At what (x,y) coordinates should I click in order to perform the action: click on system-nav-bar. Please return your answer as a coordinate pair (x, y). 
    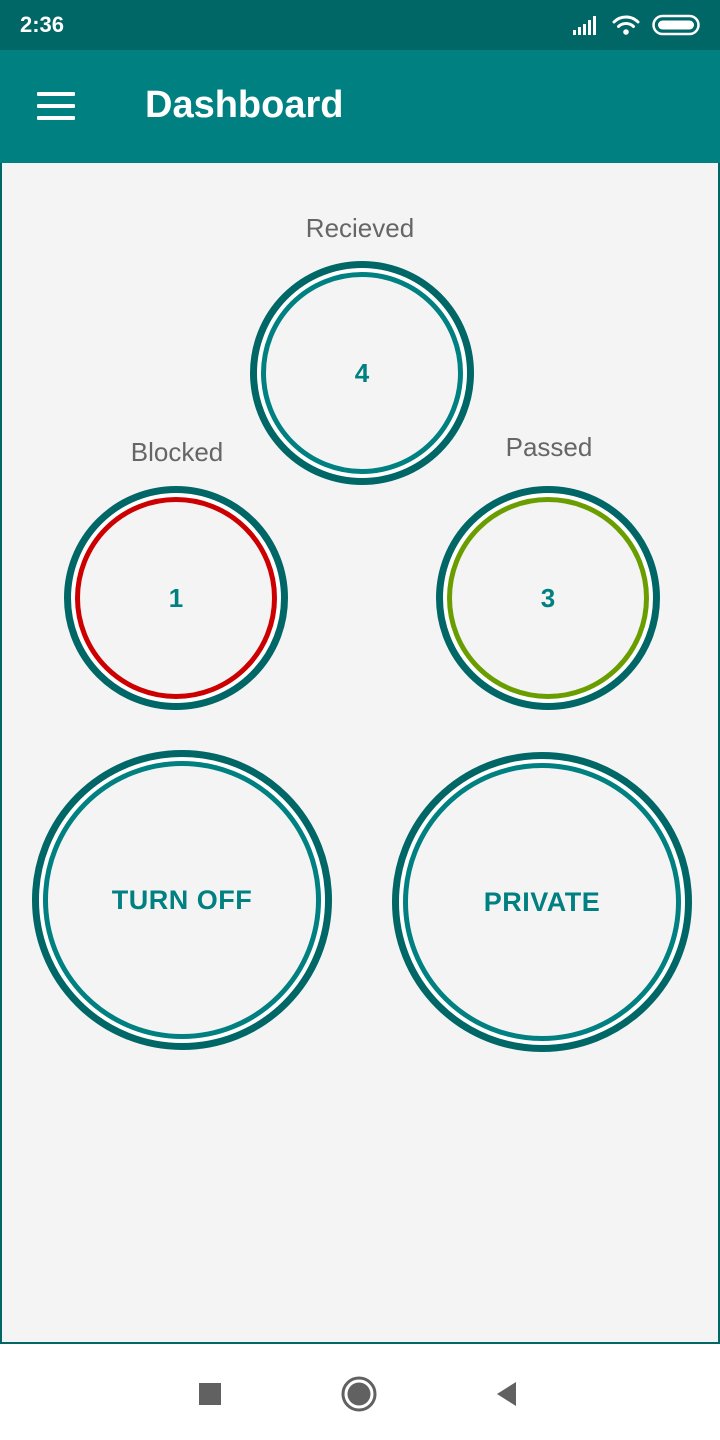
    Looking at the image, I should click on (360, 1392).